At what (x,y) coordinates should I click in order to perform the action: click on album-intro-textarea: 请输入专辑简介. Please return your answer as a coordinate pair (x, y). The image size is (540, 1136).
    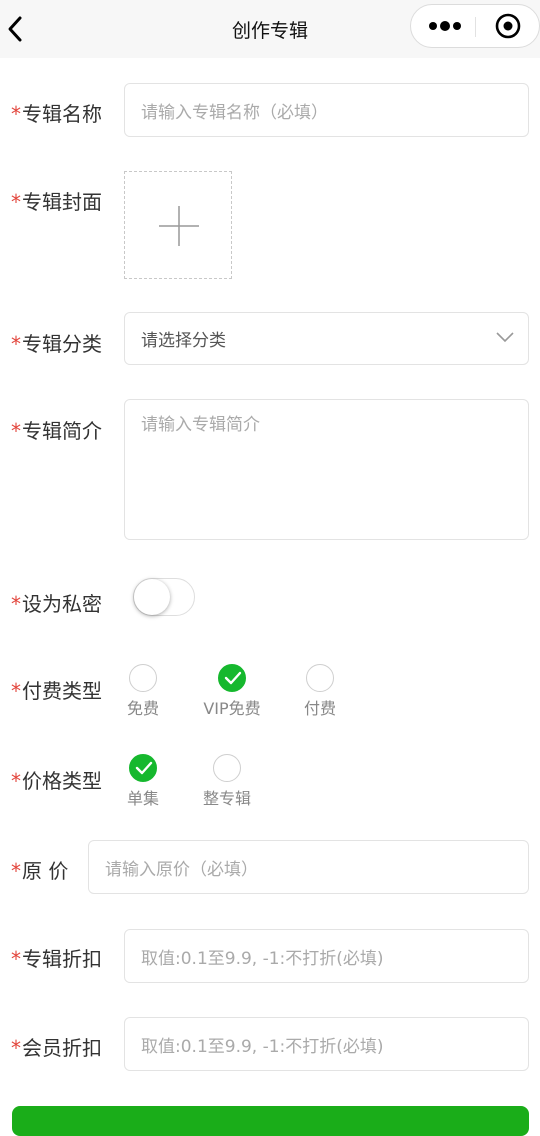
    Looking at the image, I should click on (326, 469).